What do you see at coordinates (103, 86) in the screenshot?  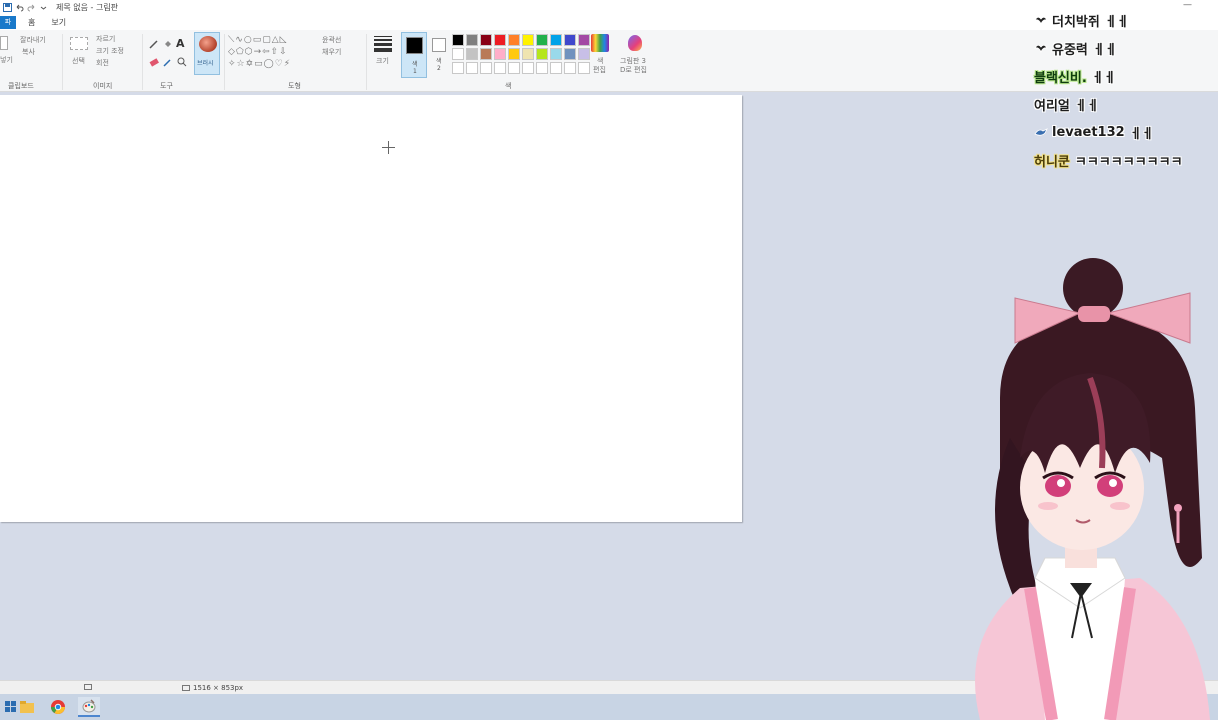 I see `image-group-label: 이미지` at bounding box center [103, 86].